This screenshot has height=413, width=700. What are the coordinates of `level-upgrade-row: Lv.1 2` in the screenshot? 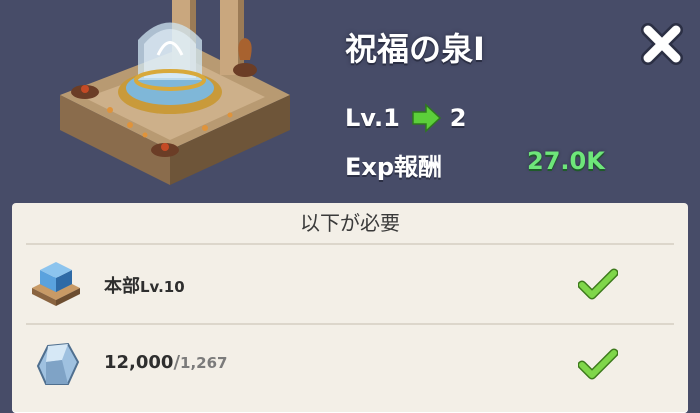 It's located at (406, 118).